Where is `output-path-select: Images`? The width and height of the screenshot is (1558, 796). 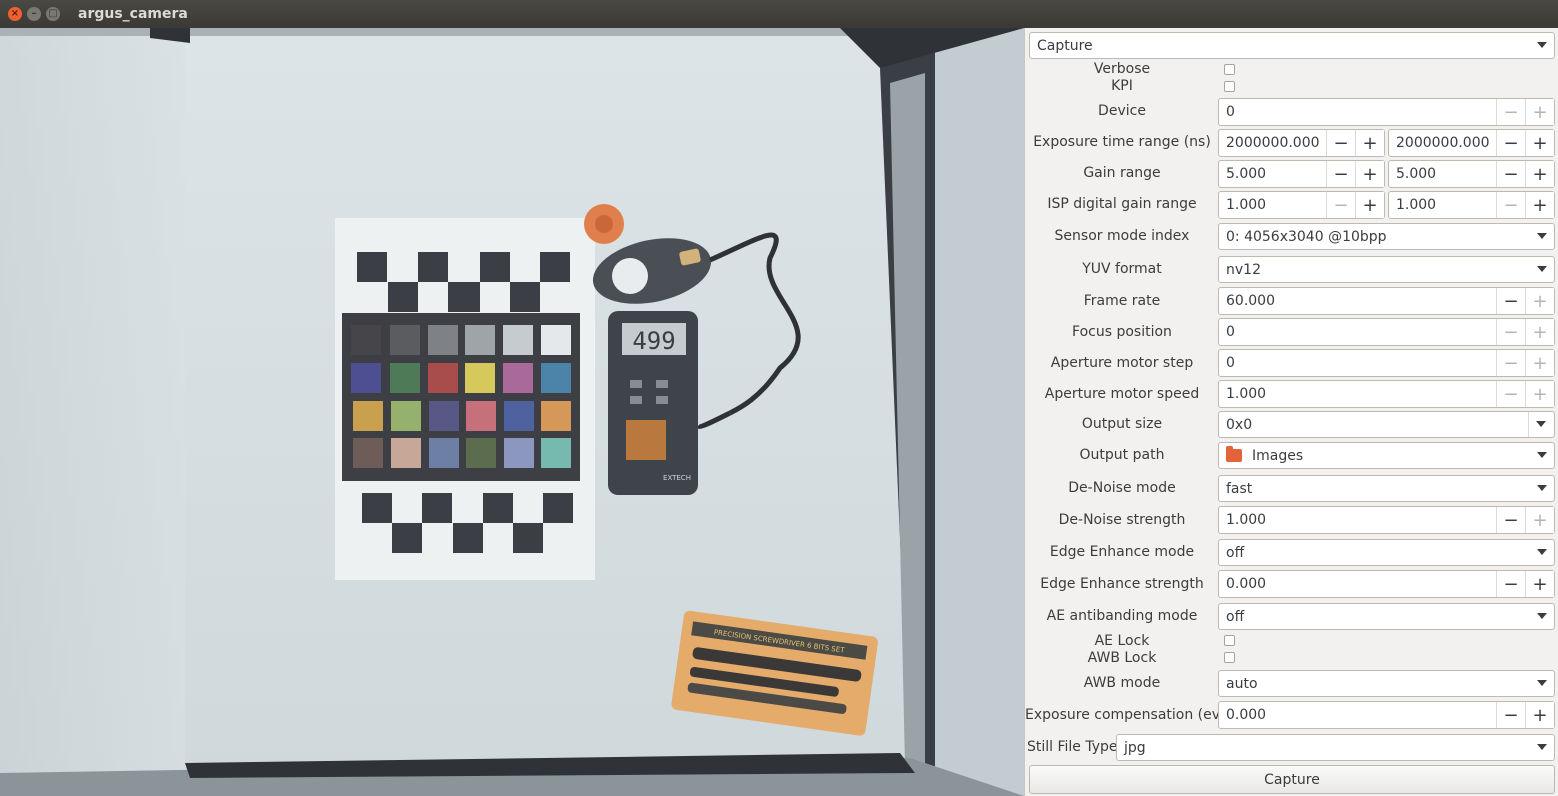 output-path-select: Images is located at coordinates (1386, 455).